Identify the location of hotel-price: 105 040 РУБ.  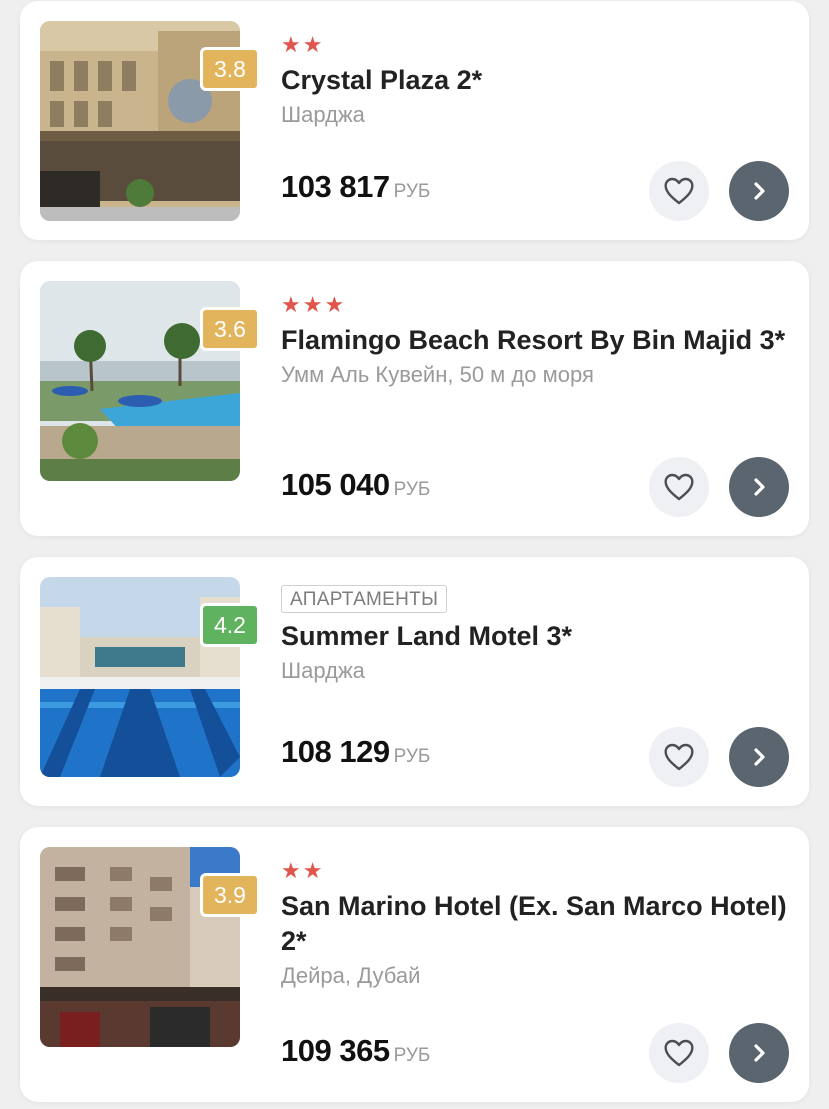
(355, 485).